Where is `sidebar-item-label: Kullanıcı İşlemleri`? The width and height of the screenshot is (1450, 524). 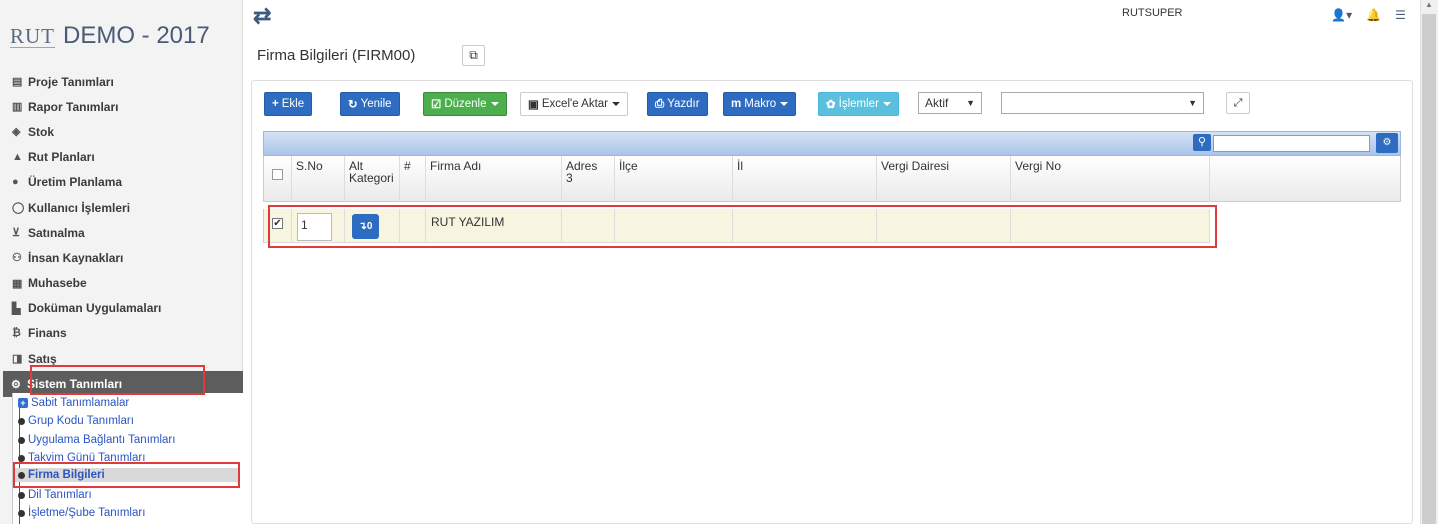
sidebar-item-label: Kullanıcı İşlemleri is located at coordinates (79, 207).